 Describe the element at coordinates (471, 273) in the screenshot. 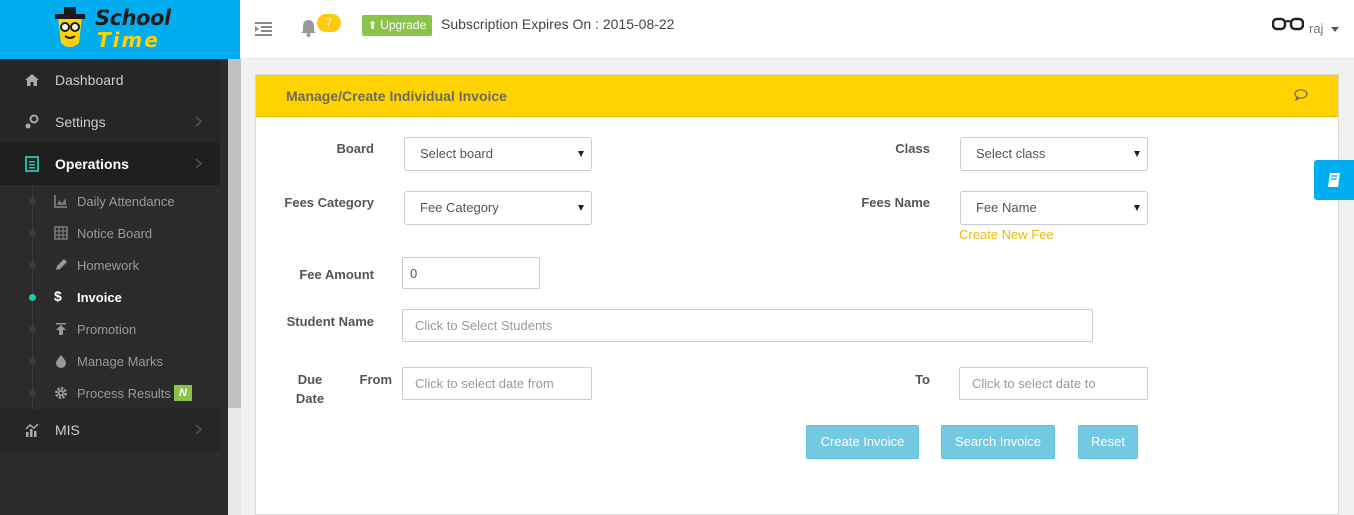

I see `fee-amount-input: 0` at that location.